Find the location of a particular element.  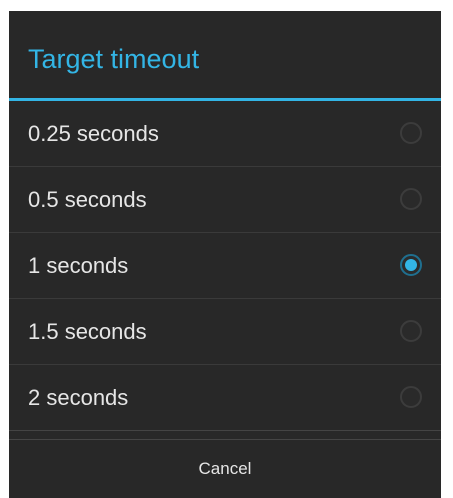

cancel-label: Cancel is located at coordinates (225, 468).